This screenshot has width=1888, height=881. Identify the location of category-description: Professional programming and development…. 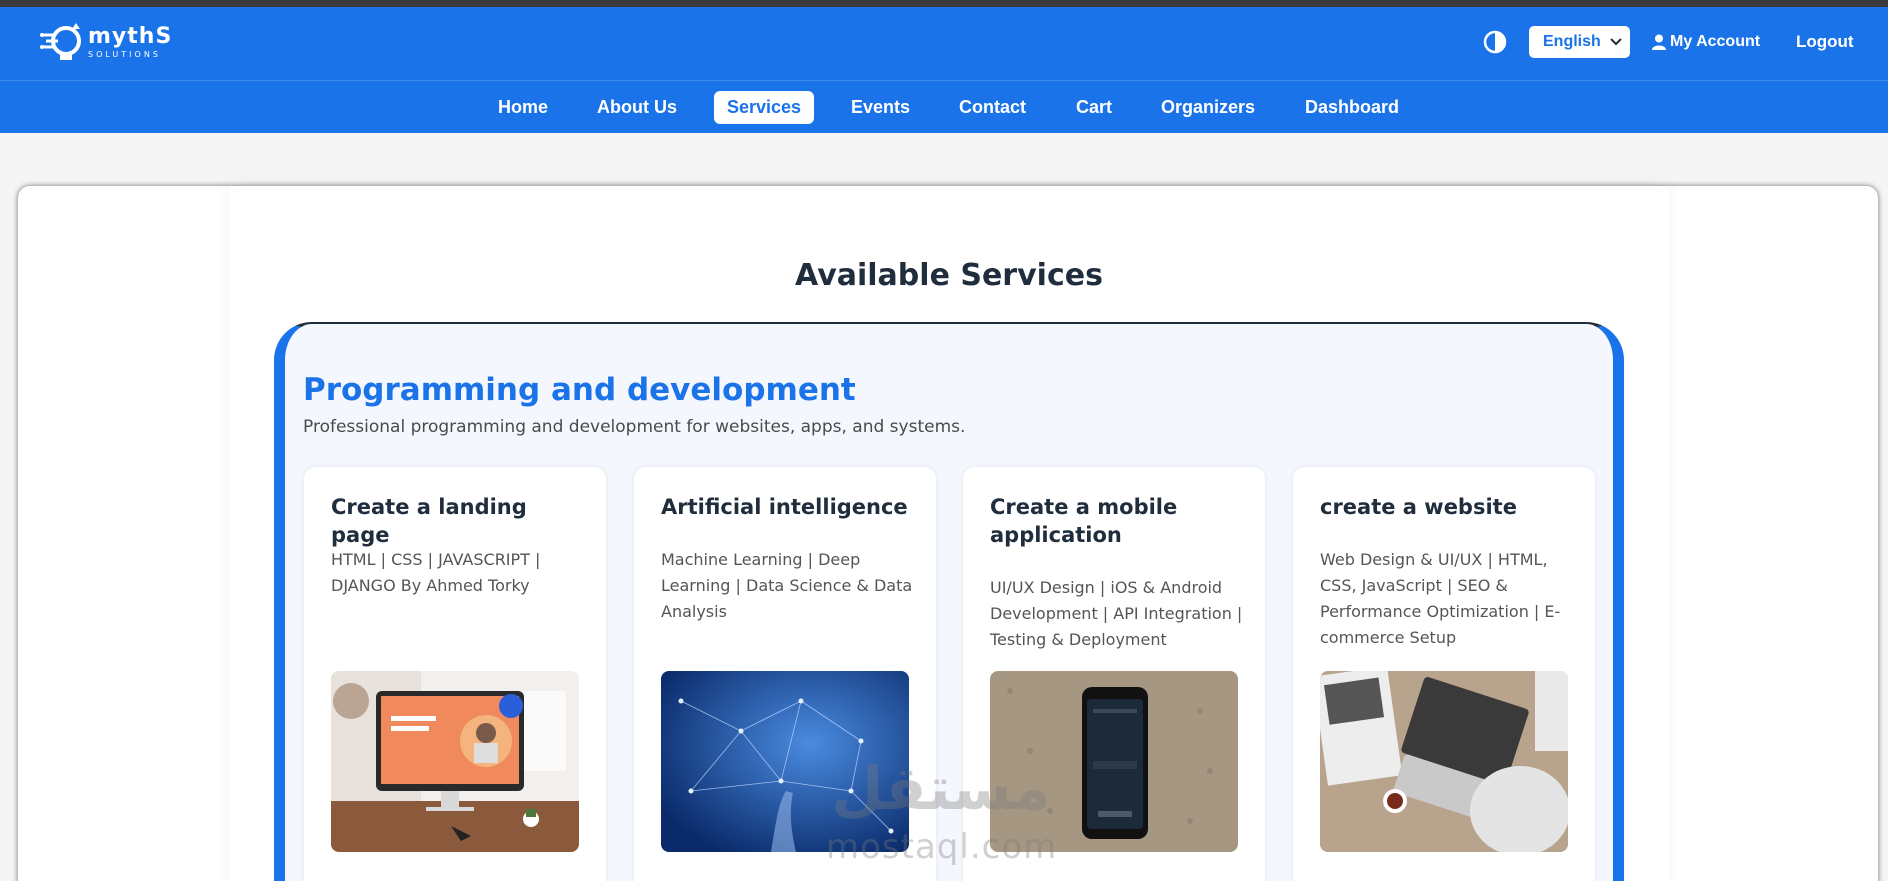
(634, 427).